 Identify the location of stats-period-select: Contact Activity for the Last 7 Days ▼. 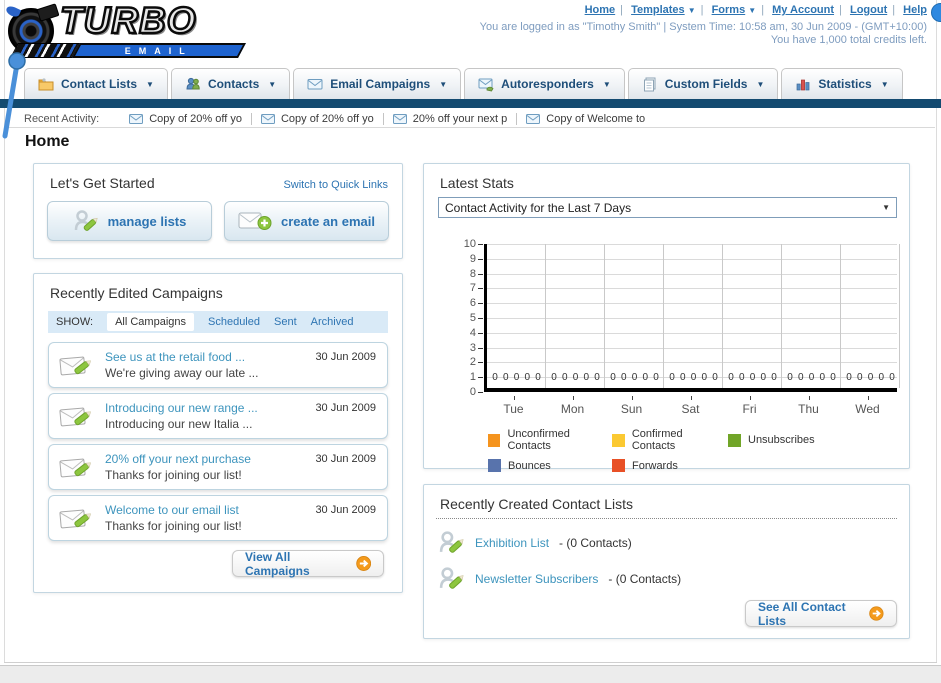
(667, 207).